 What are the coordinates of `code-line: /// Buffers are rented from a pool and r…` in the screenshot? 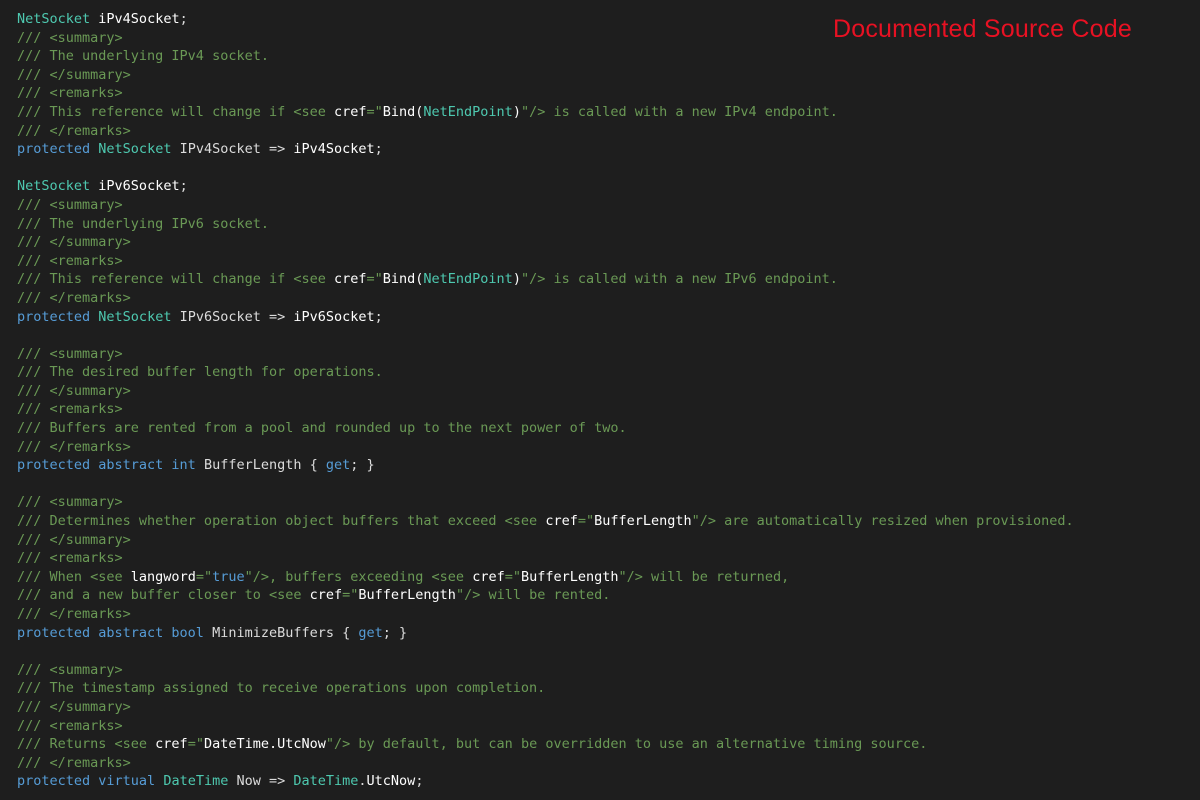 It's located at (545, 428).